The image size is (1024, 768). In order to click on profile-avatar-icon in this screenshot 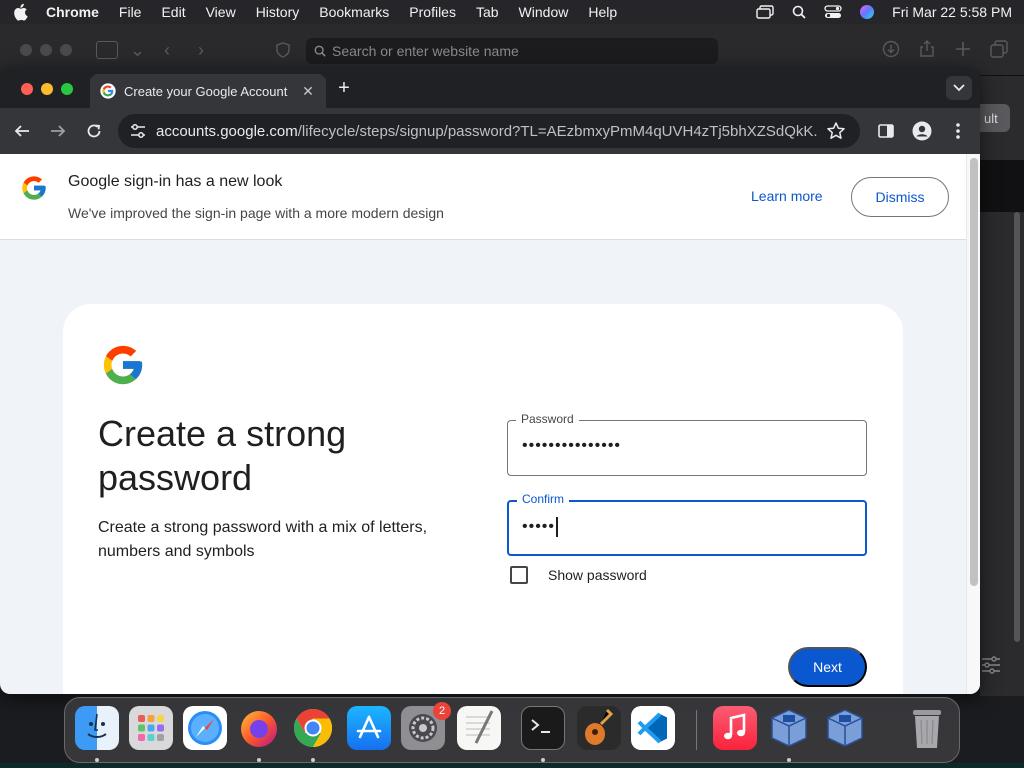, I will do `click(922, 131)`.